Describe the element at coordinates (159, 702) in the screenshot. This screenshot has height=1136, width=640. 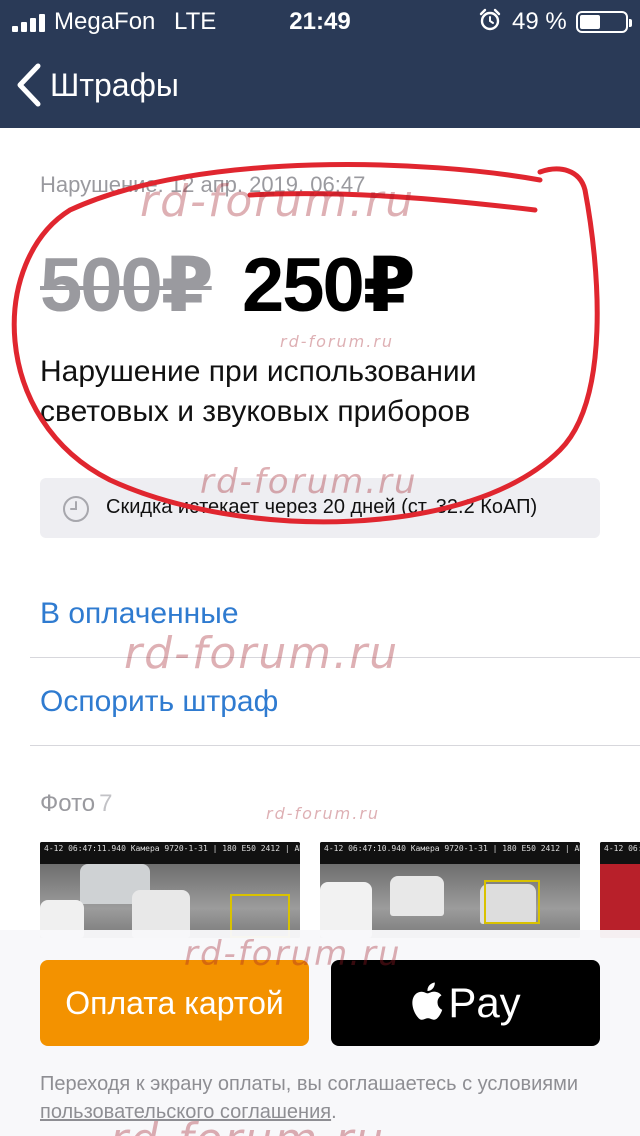
I see `dispute-fine-link: Оспорить штраф` at that location.